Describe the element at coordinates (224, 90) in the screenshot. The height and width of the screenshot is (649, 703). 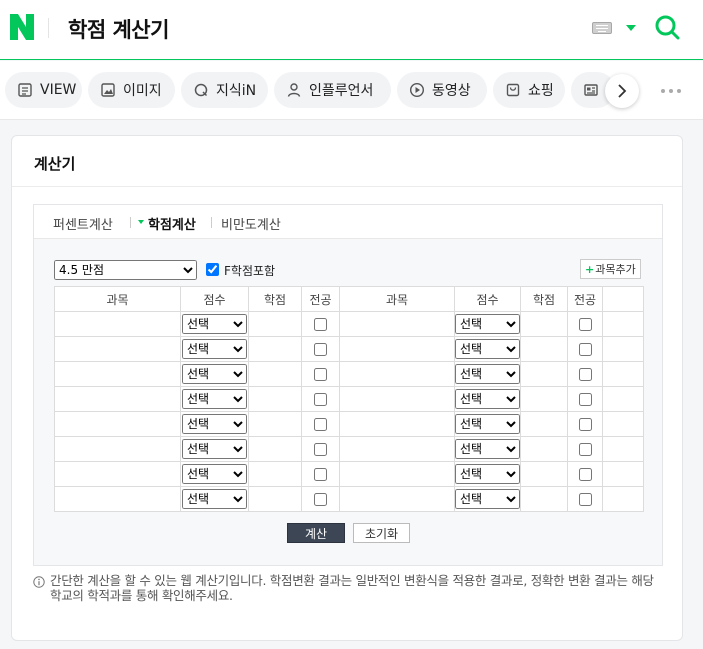
I see `tab-knowledge: 지식iN` at that location.